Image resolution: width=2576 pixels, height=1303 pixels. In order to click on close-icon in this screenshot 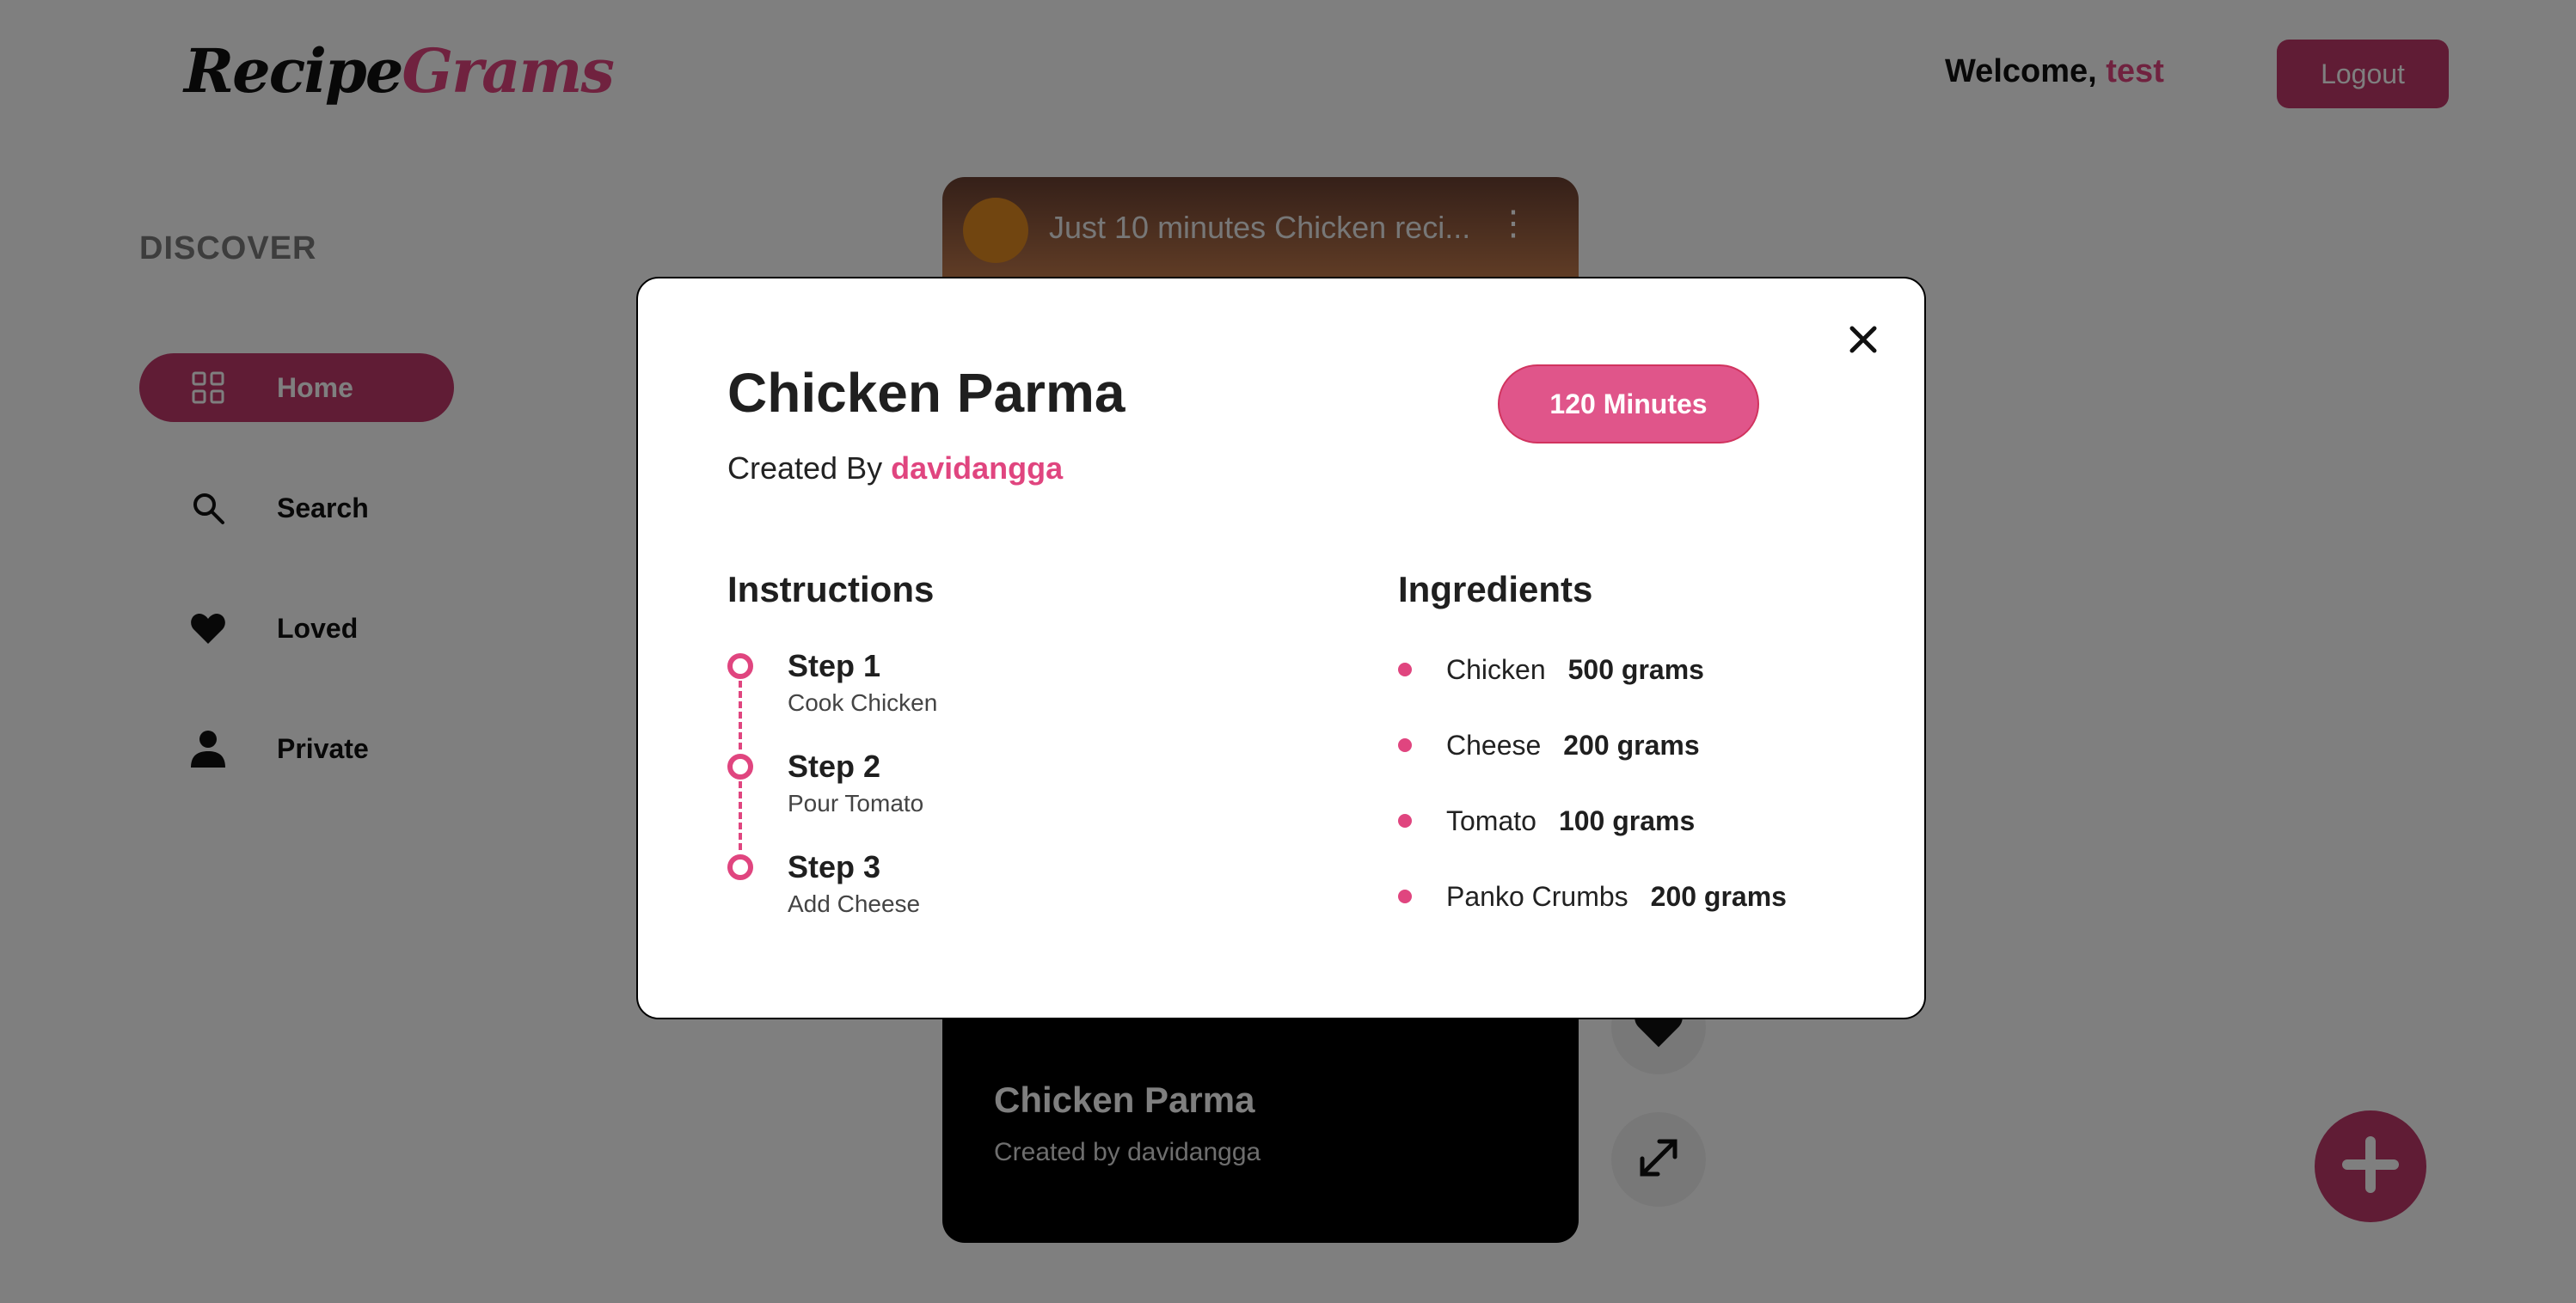, I will do `click(1863, 339)`.